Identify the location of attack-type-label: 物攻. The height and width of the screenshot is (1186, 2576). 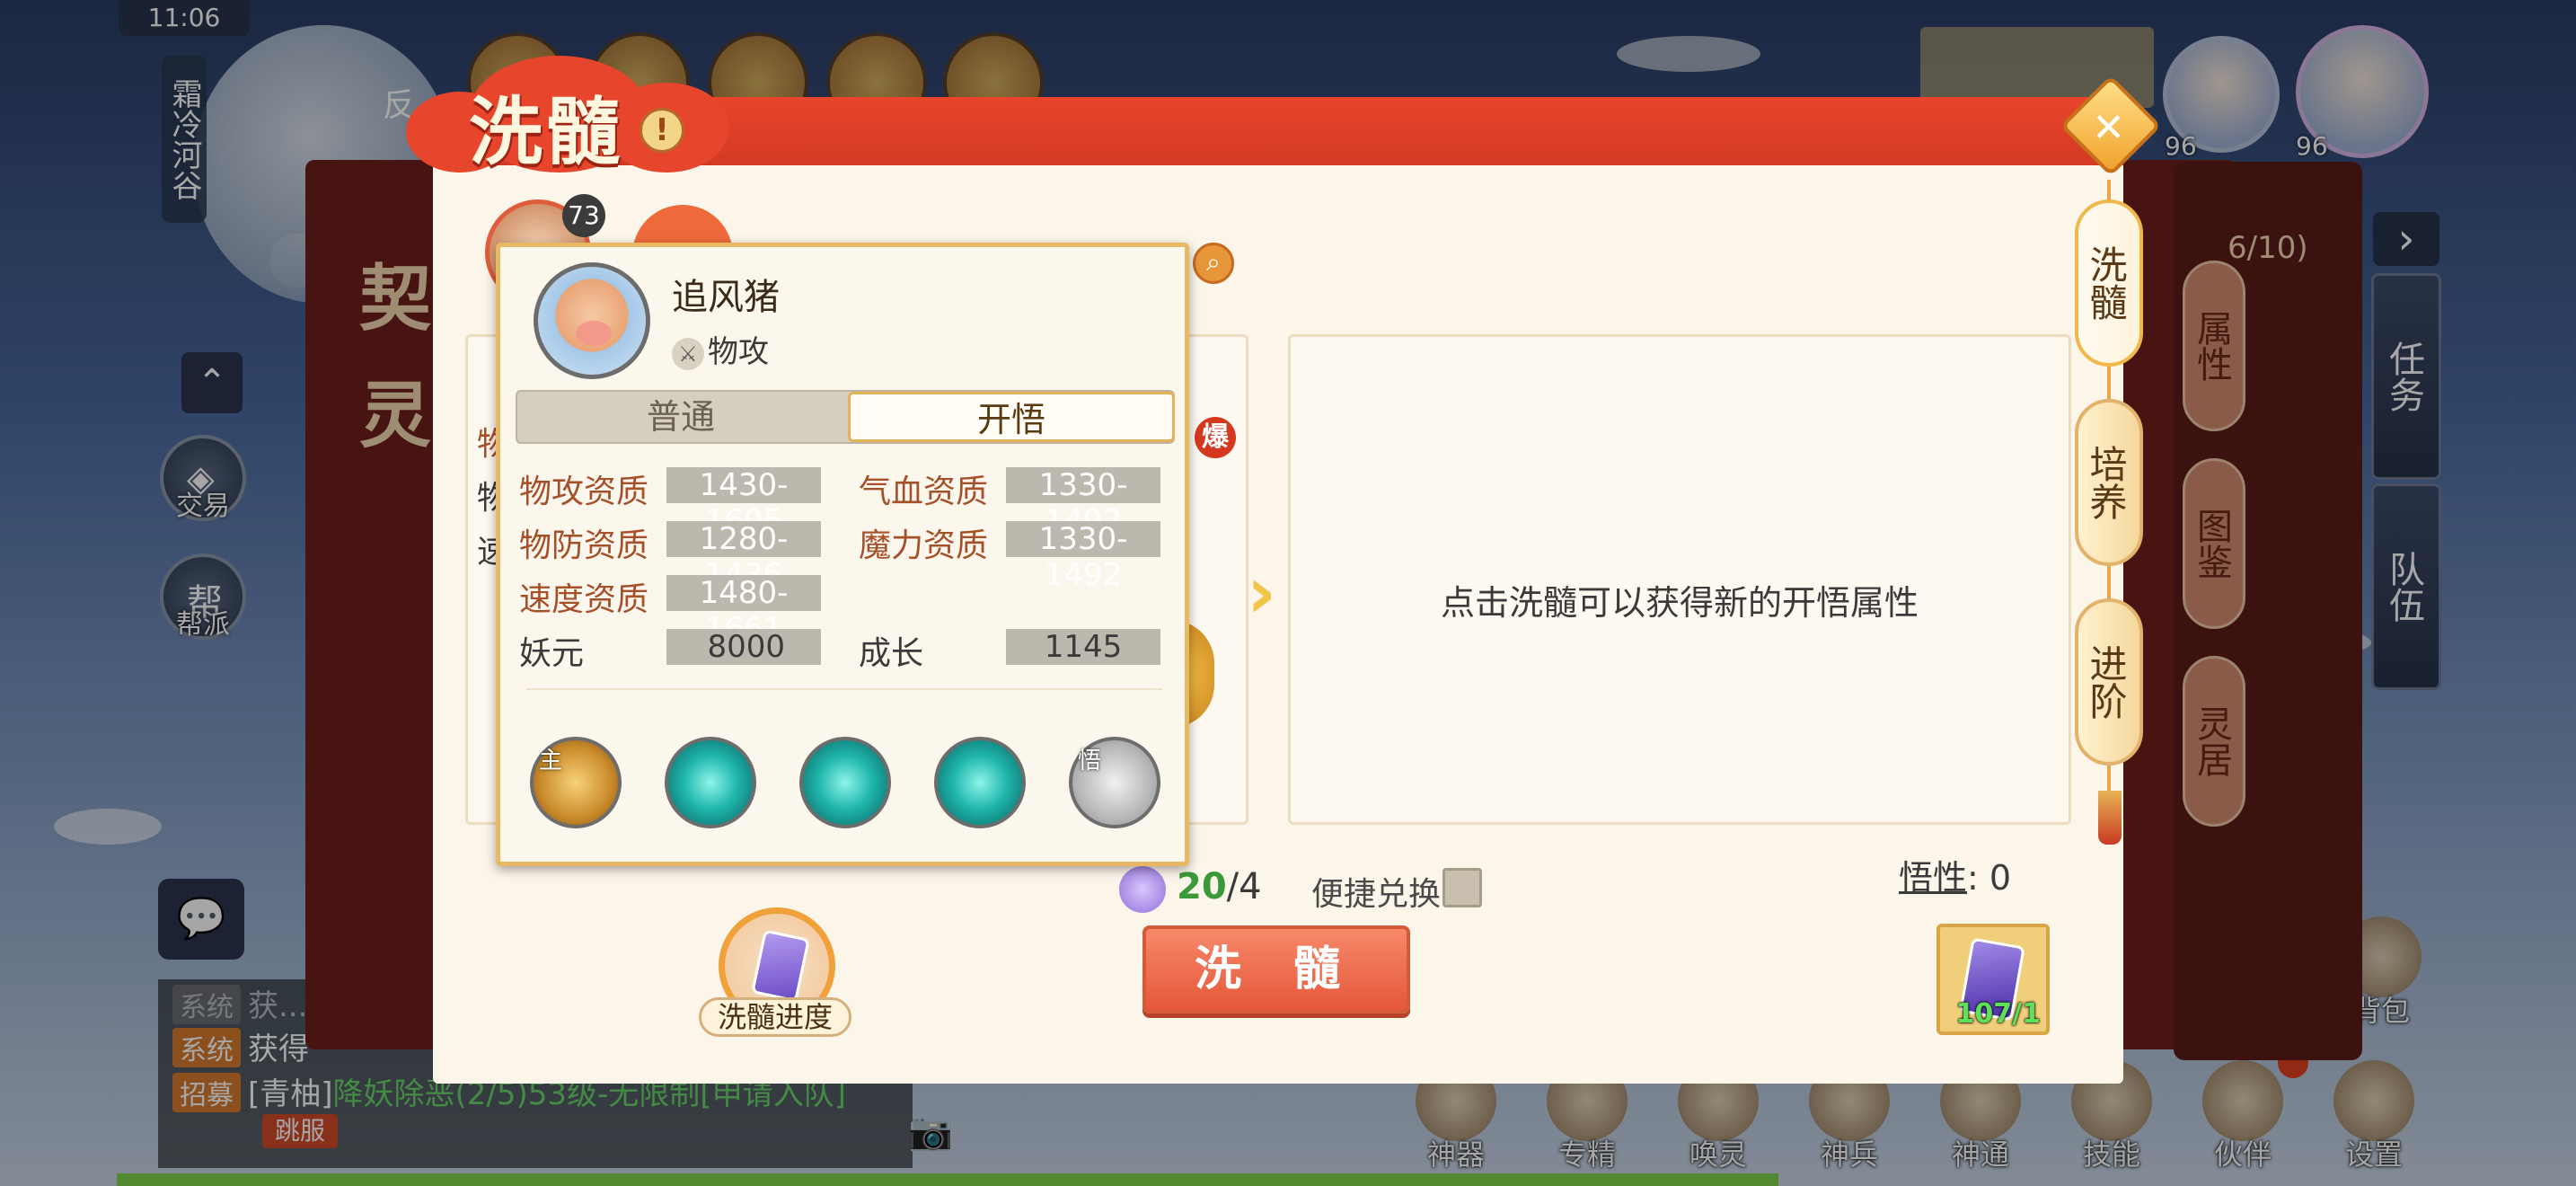
(738, 352).